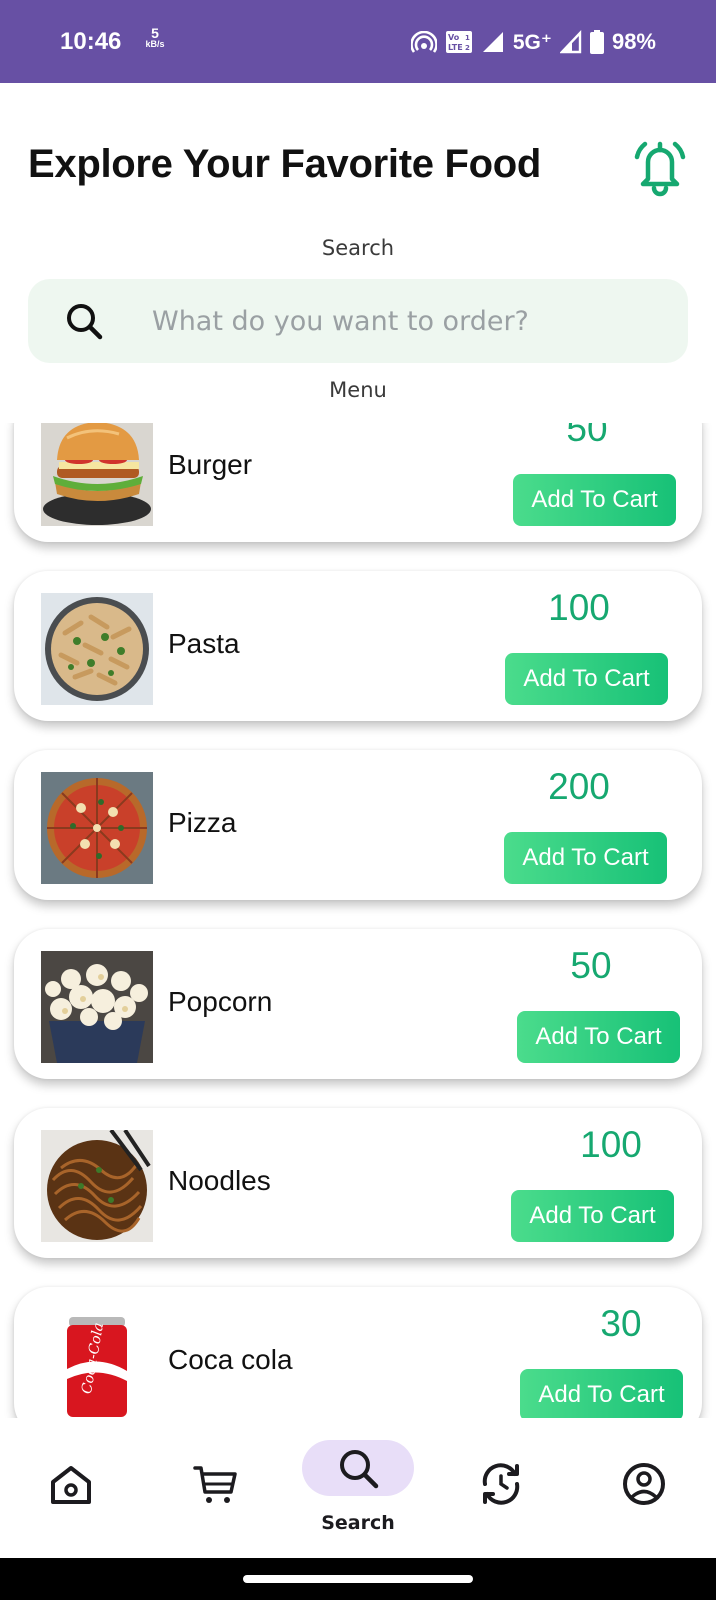  What do you see at coordinates (358, 646) in the screenshot?
I see `menu-item-card: Pasta 100 Add To Cart` at bounding box center [358, 646].